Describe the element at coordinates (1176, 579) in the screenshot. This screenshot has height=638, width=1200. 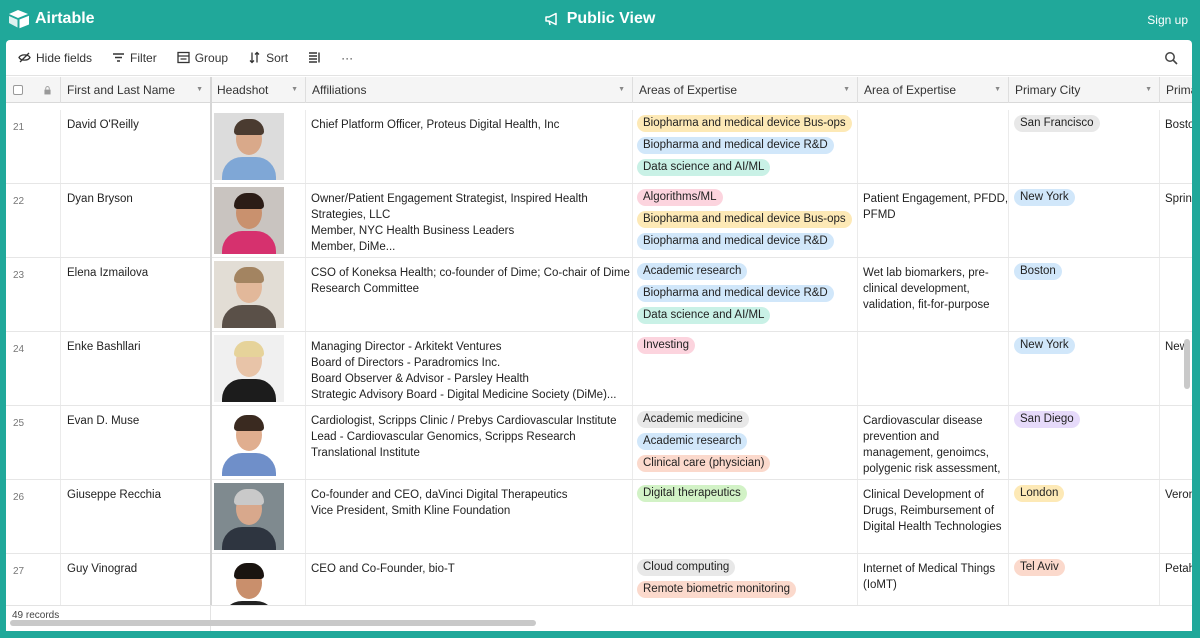
I see `secondary-city-cell: Petah` at that location.